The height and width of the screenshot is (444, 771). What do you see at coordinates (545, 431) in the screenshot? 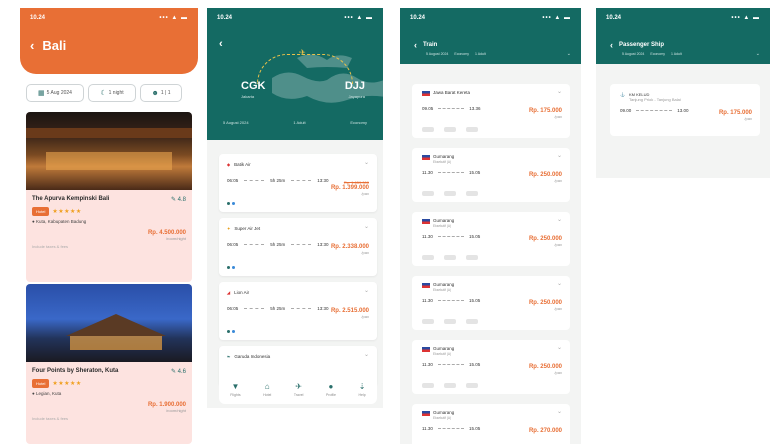
I see `train-price: Rp. 270.000` at bounding box center [545, 431].